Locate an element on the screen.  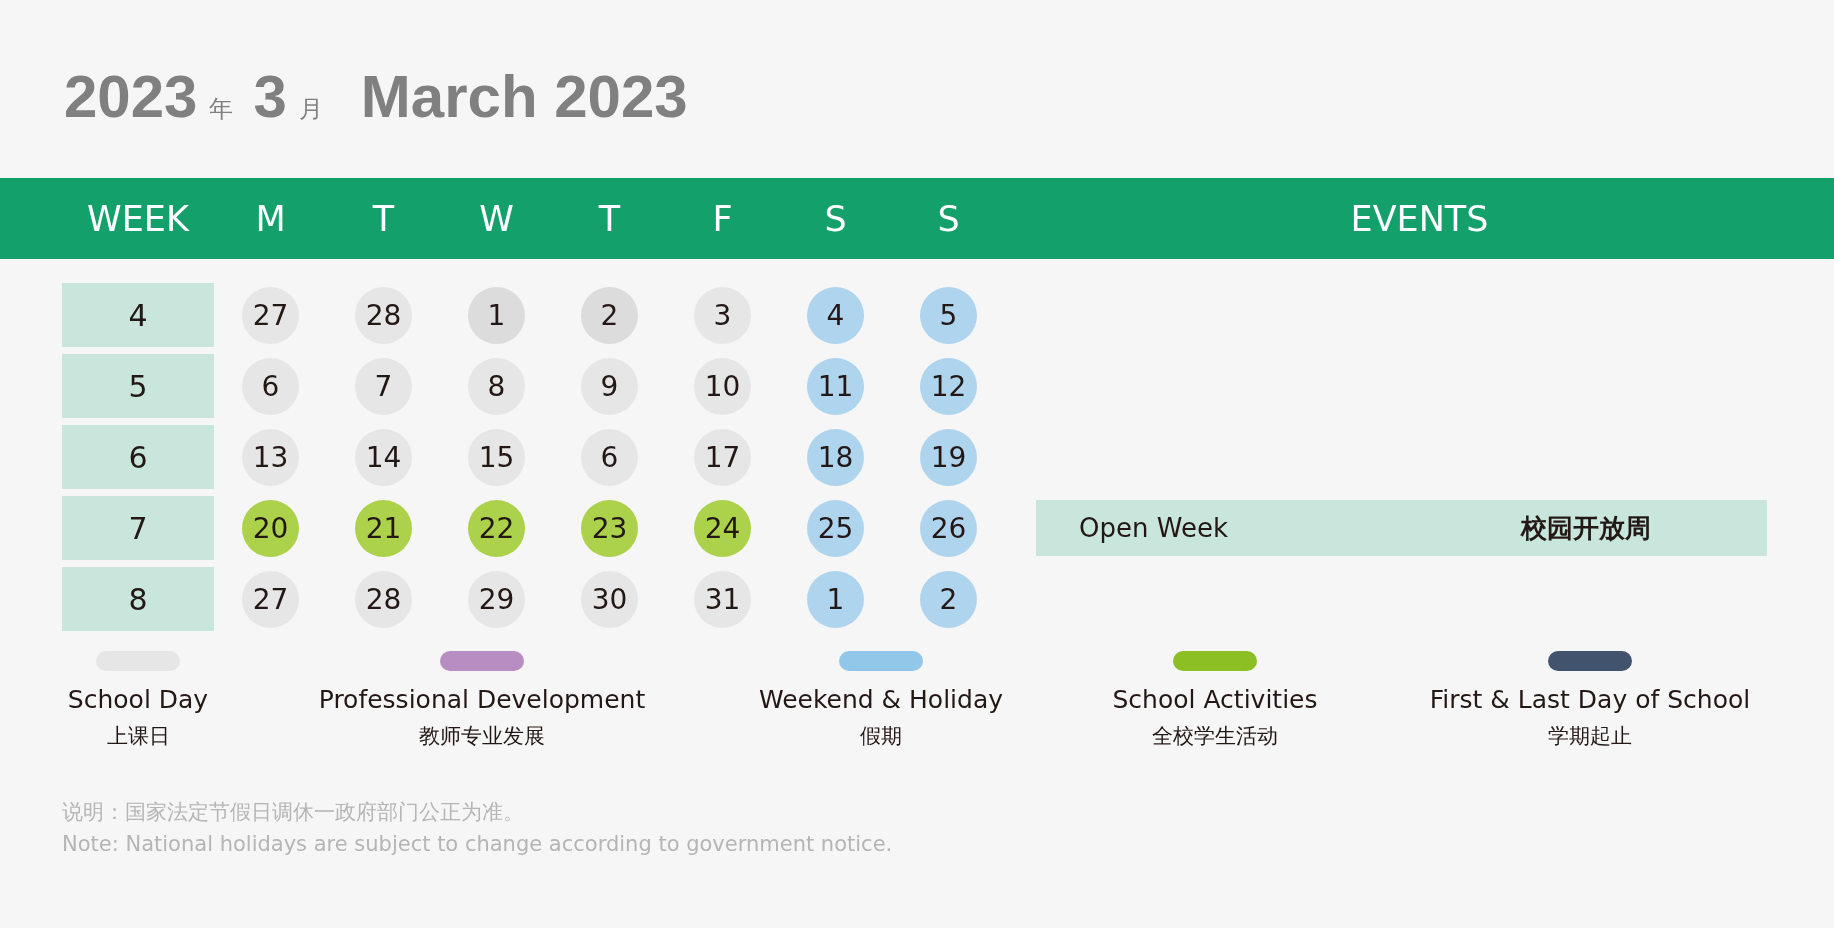
day-circle: 21 is located at coordinates (383, 528).